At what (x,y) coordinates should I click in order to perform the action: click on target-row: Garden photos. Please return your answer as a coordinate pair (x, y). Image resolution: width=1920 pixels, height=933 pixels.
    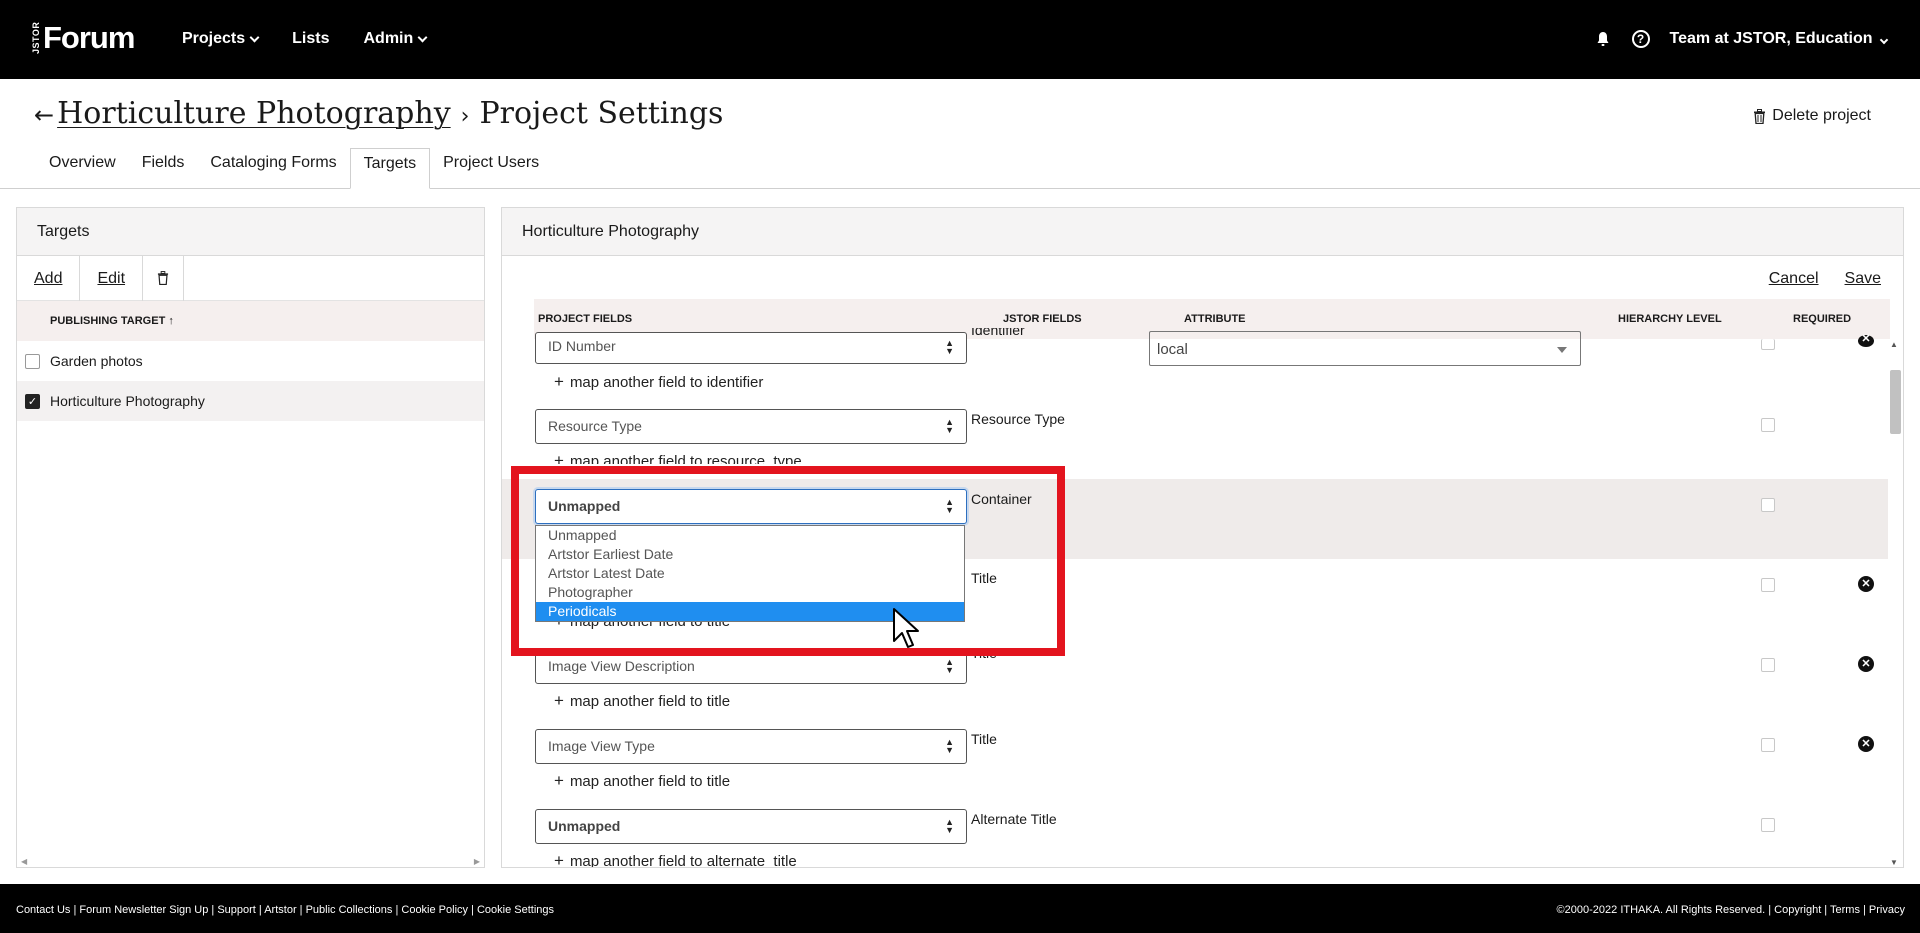
    Looking at the image, I should click on (250, 361).